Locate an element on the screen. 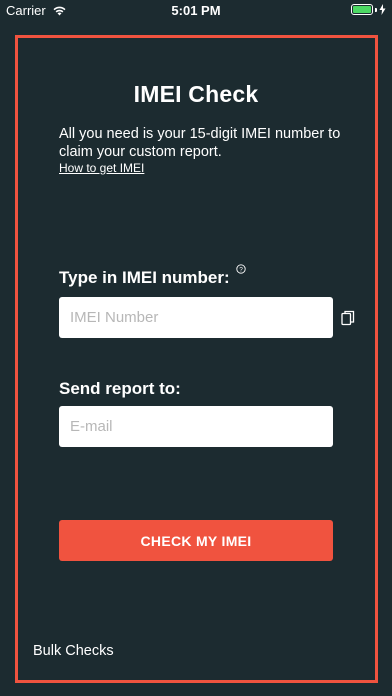 Image resolution: width=392 pixels, height=696 pixels. send-report-label: Send report to: is located at coordinates (120, 388).